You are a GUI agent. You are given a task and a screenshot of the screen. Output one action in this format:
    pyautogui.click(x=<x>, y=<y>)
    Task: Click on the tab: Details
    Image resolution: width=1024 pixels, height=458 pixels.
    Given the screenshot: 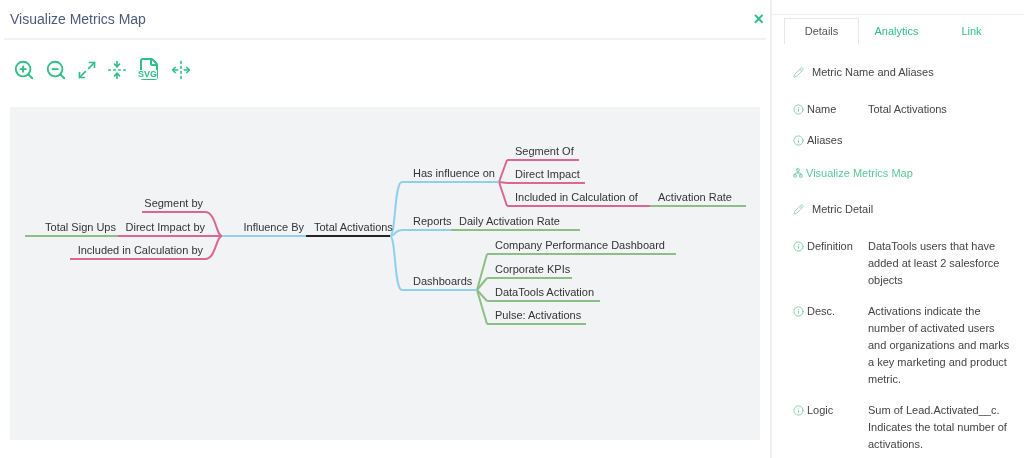 What is the action you would take?
    pyautogui.click(x=821, y=31)
    